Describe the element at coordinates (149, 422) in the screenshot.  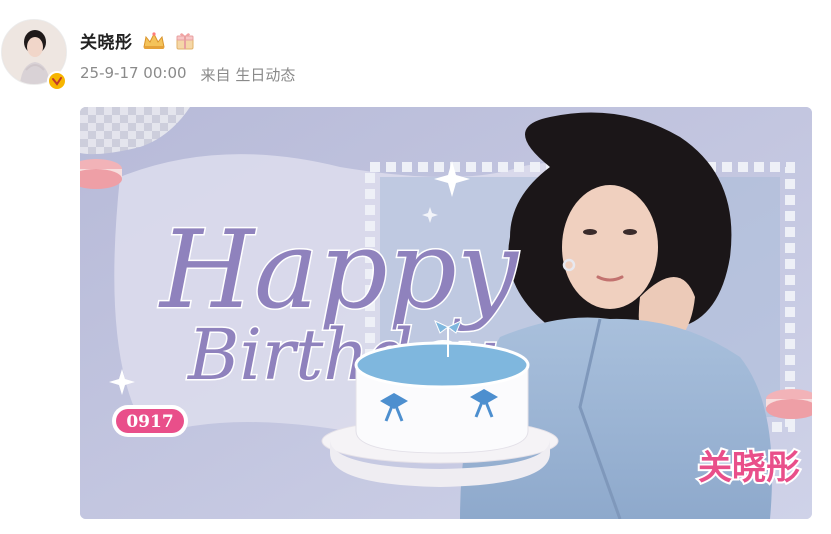
I see `date-tag: 0917` at that location.